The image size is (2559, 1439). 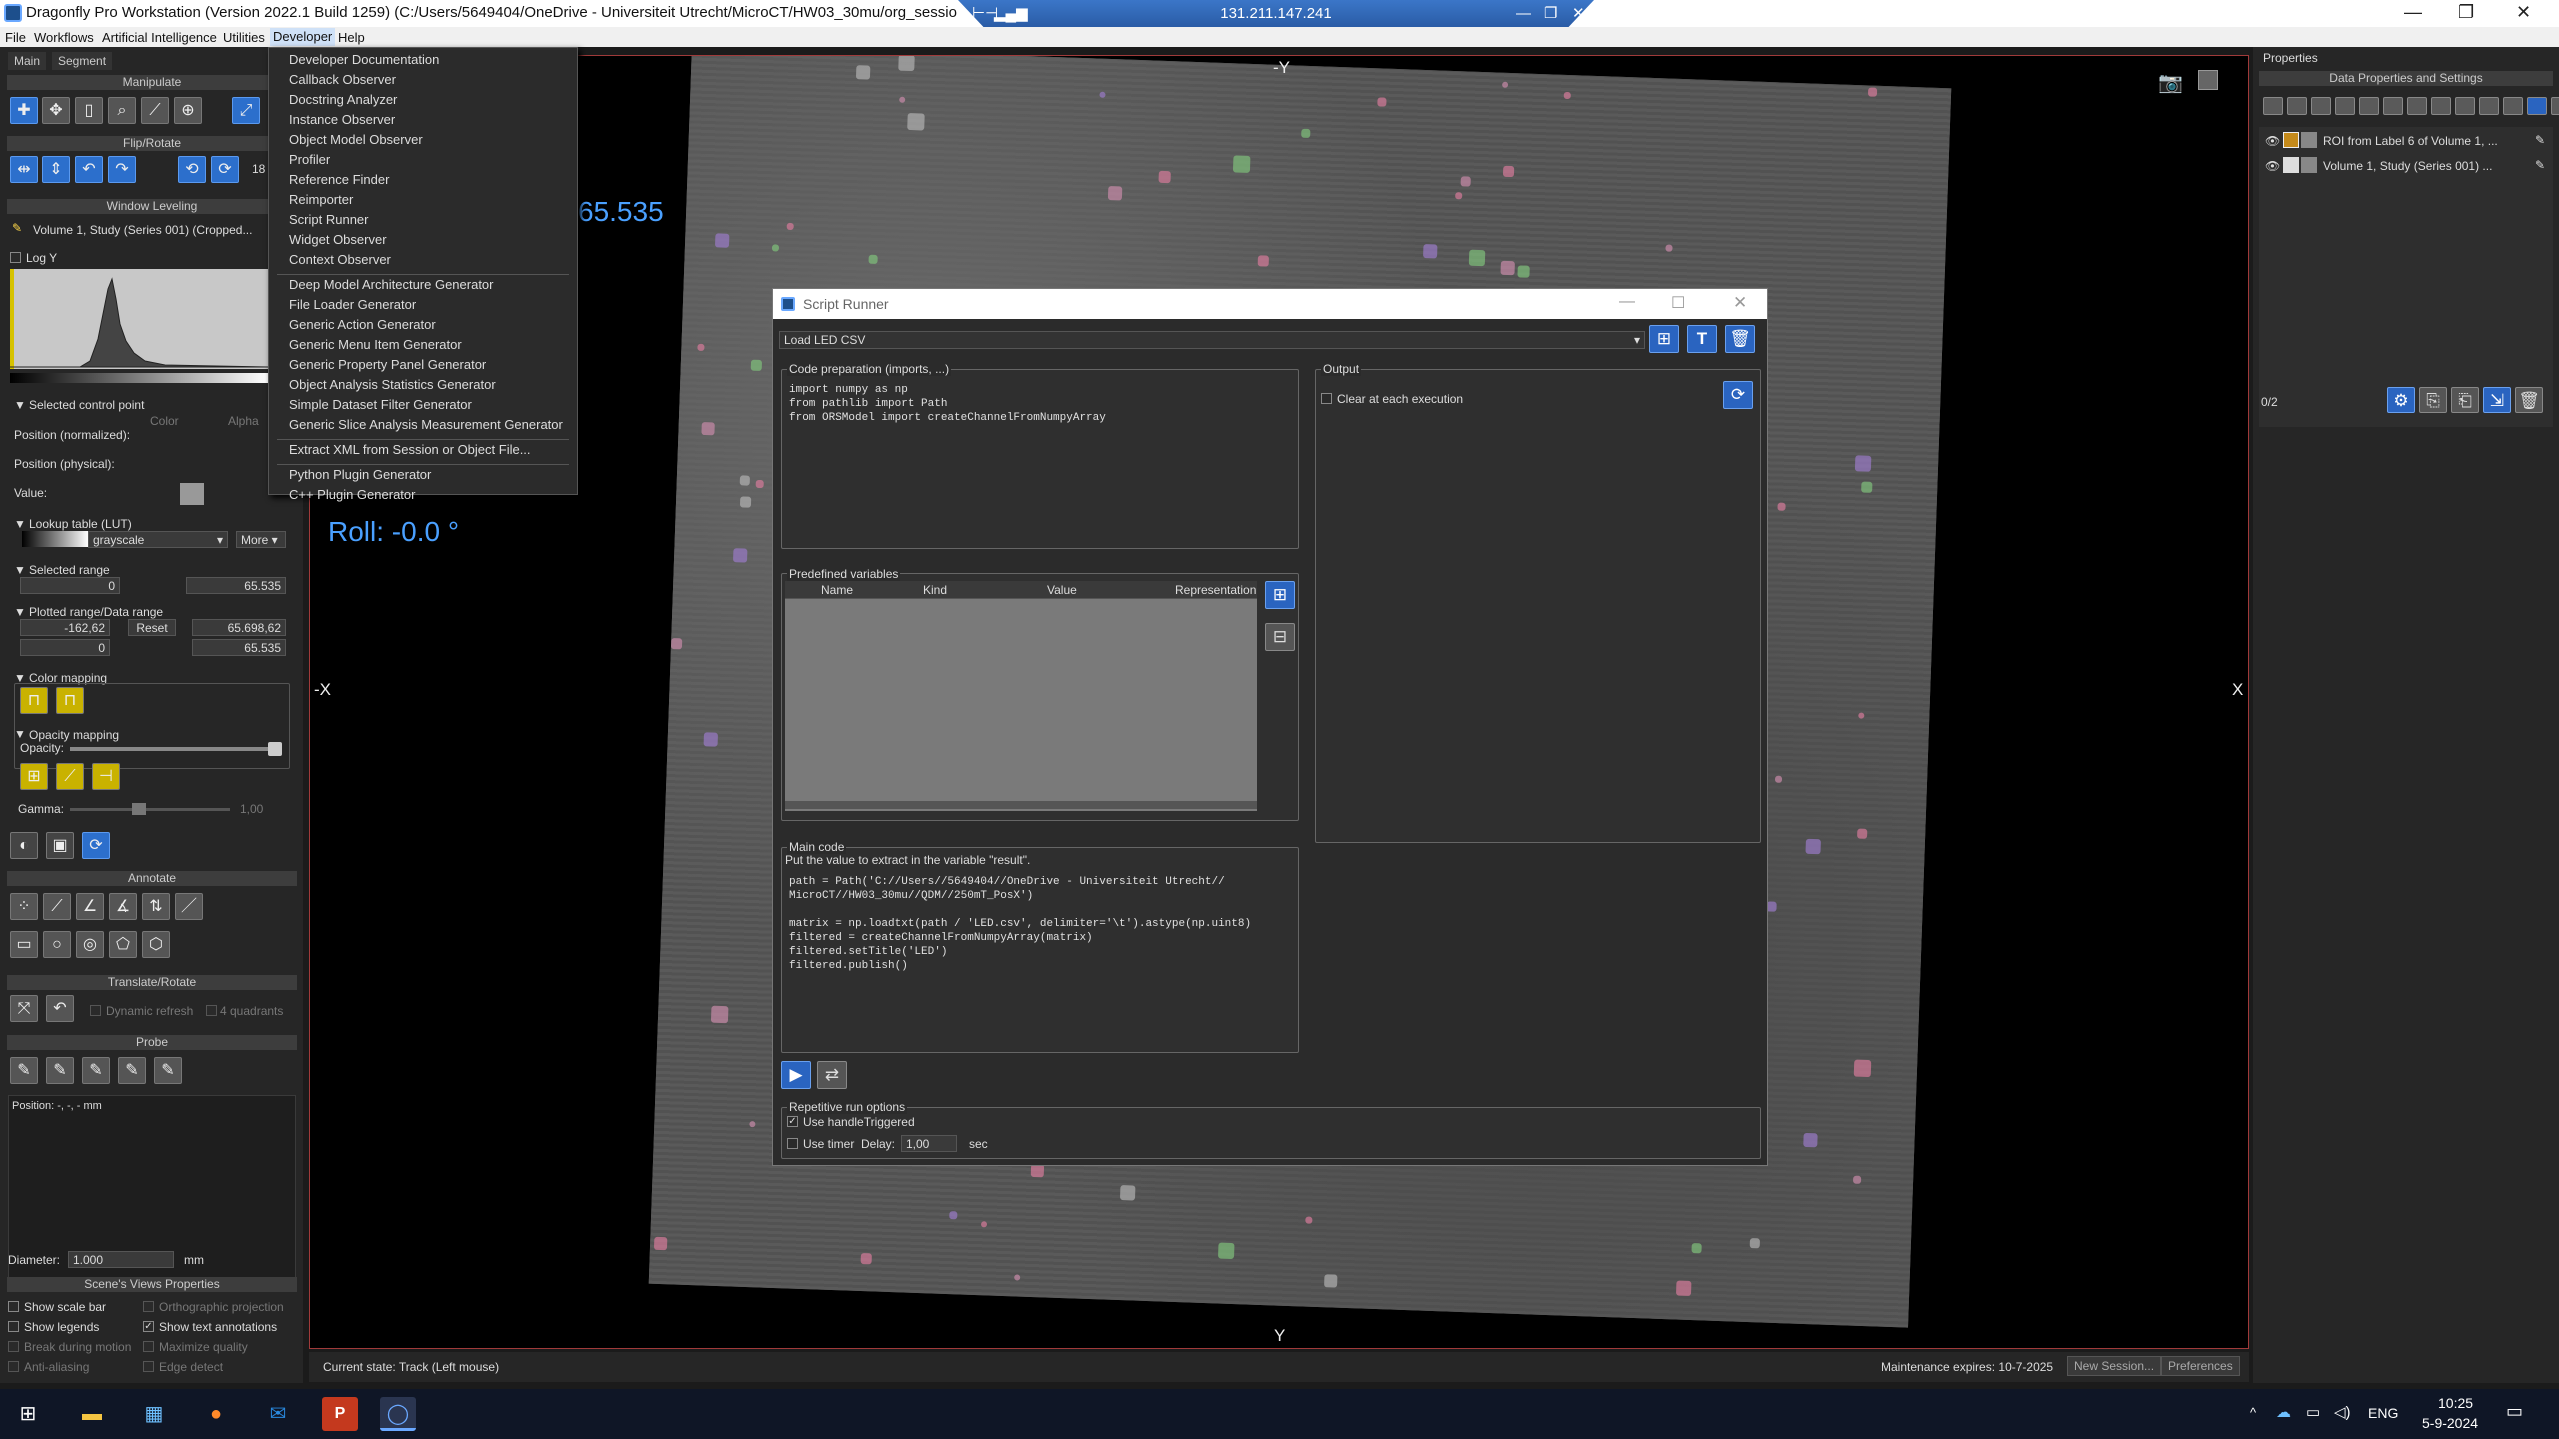 What do you see at coordinates (1738, 395) in the screenshot?
I see `refresh-output-icon: ⟳` at bounding box center [1738, 395].